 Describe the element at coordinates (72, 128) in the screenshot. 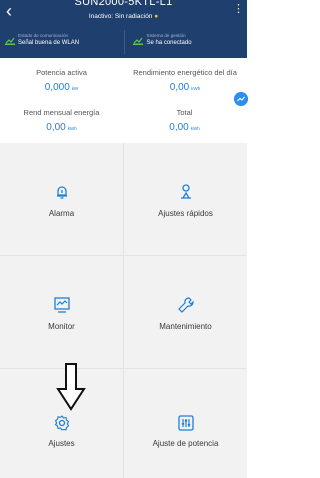

I see `monthly-yield-unit: kWh` at that location.